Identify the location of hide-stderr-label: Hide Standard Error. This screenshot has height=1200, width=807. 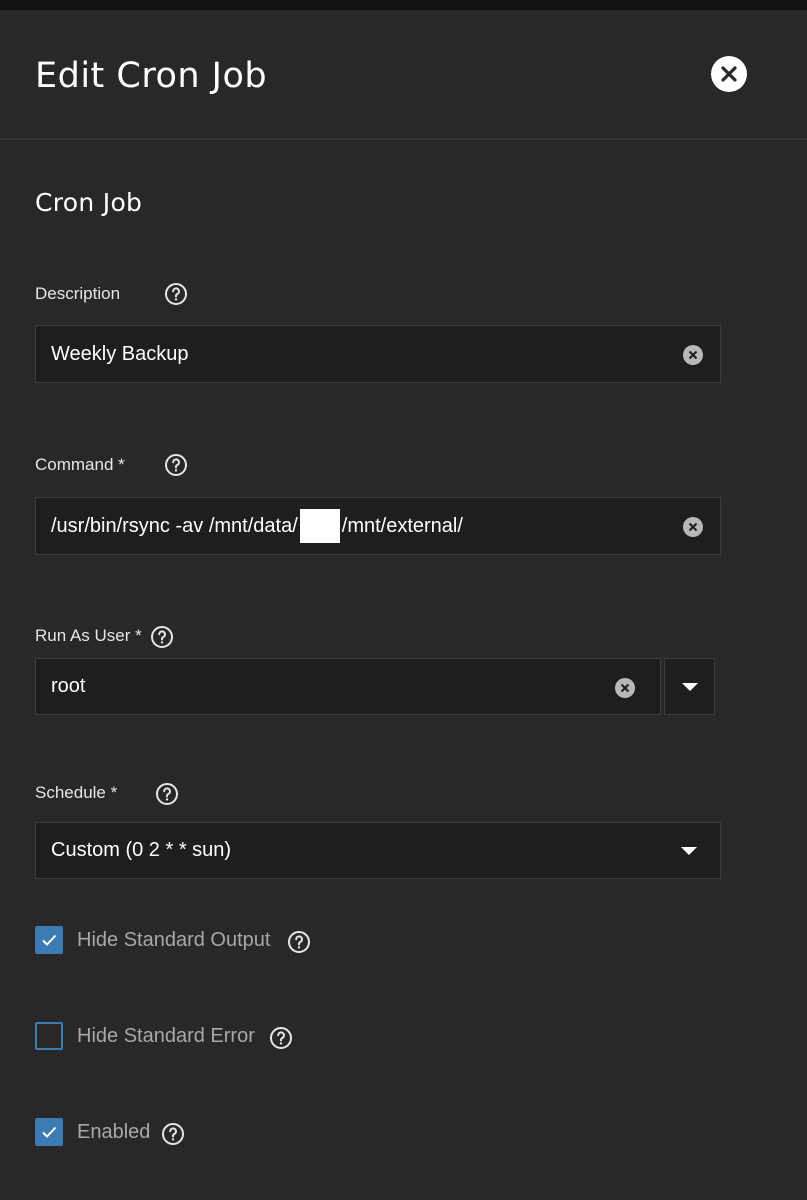
(166, 1036).